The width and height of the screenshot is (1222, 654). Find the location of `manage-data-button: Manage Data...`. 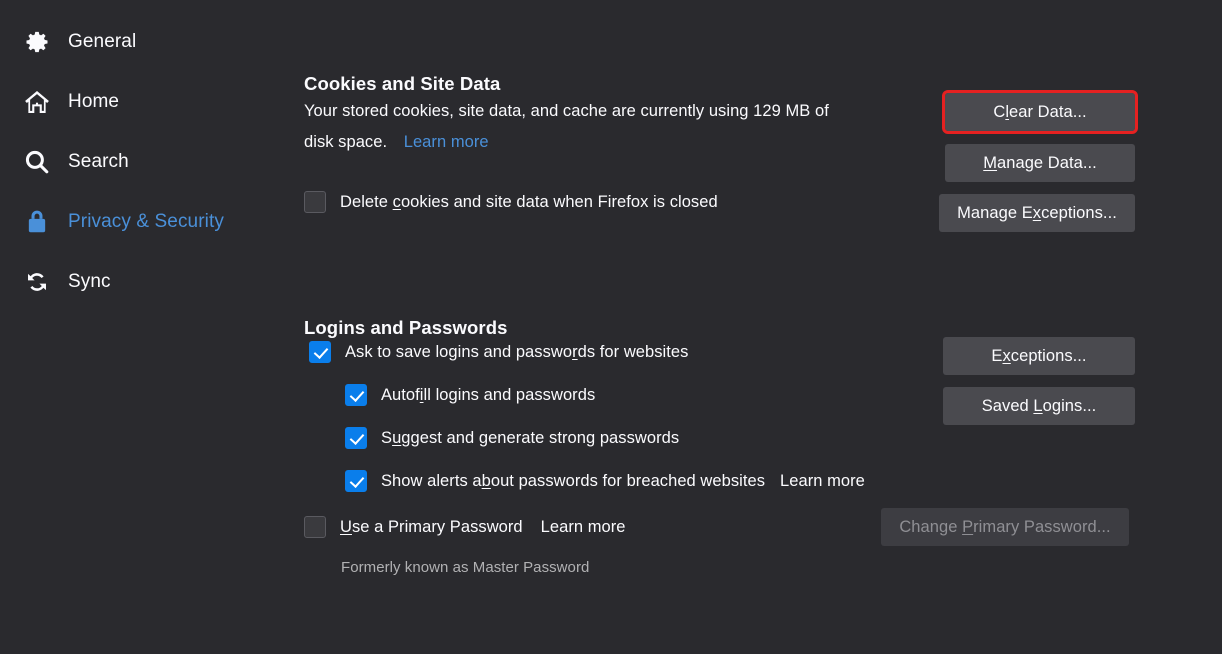

manage-data-button: Manage Data... is located at coordinates (1040, 163).